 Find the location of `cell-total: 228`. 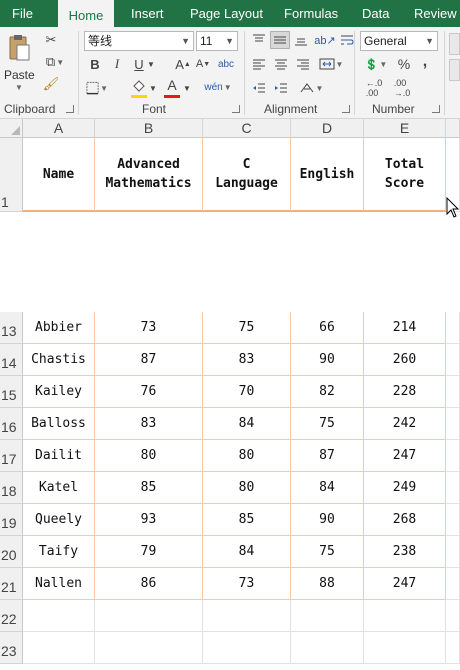

cell-total: 228 is located at coordinates (405, 392).